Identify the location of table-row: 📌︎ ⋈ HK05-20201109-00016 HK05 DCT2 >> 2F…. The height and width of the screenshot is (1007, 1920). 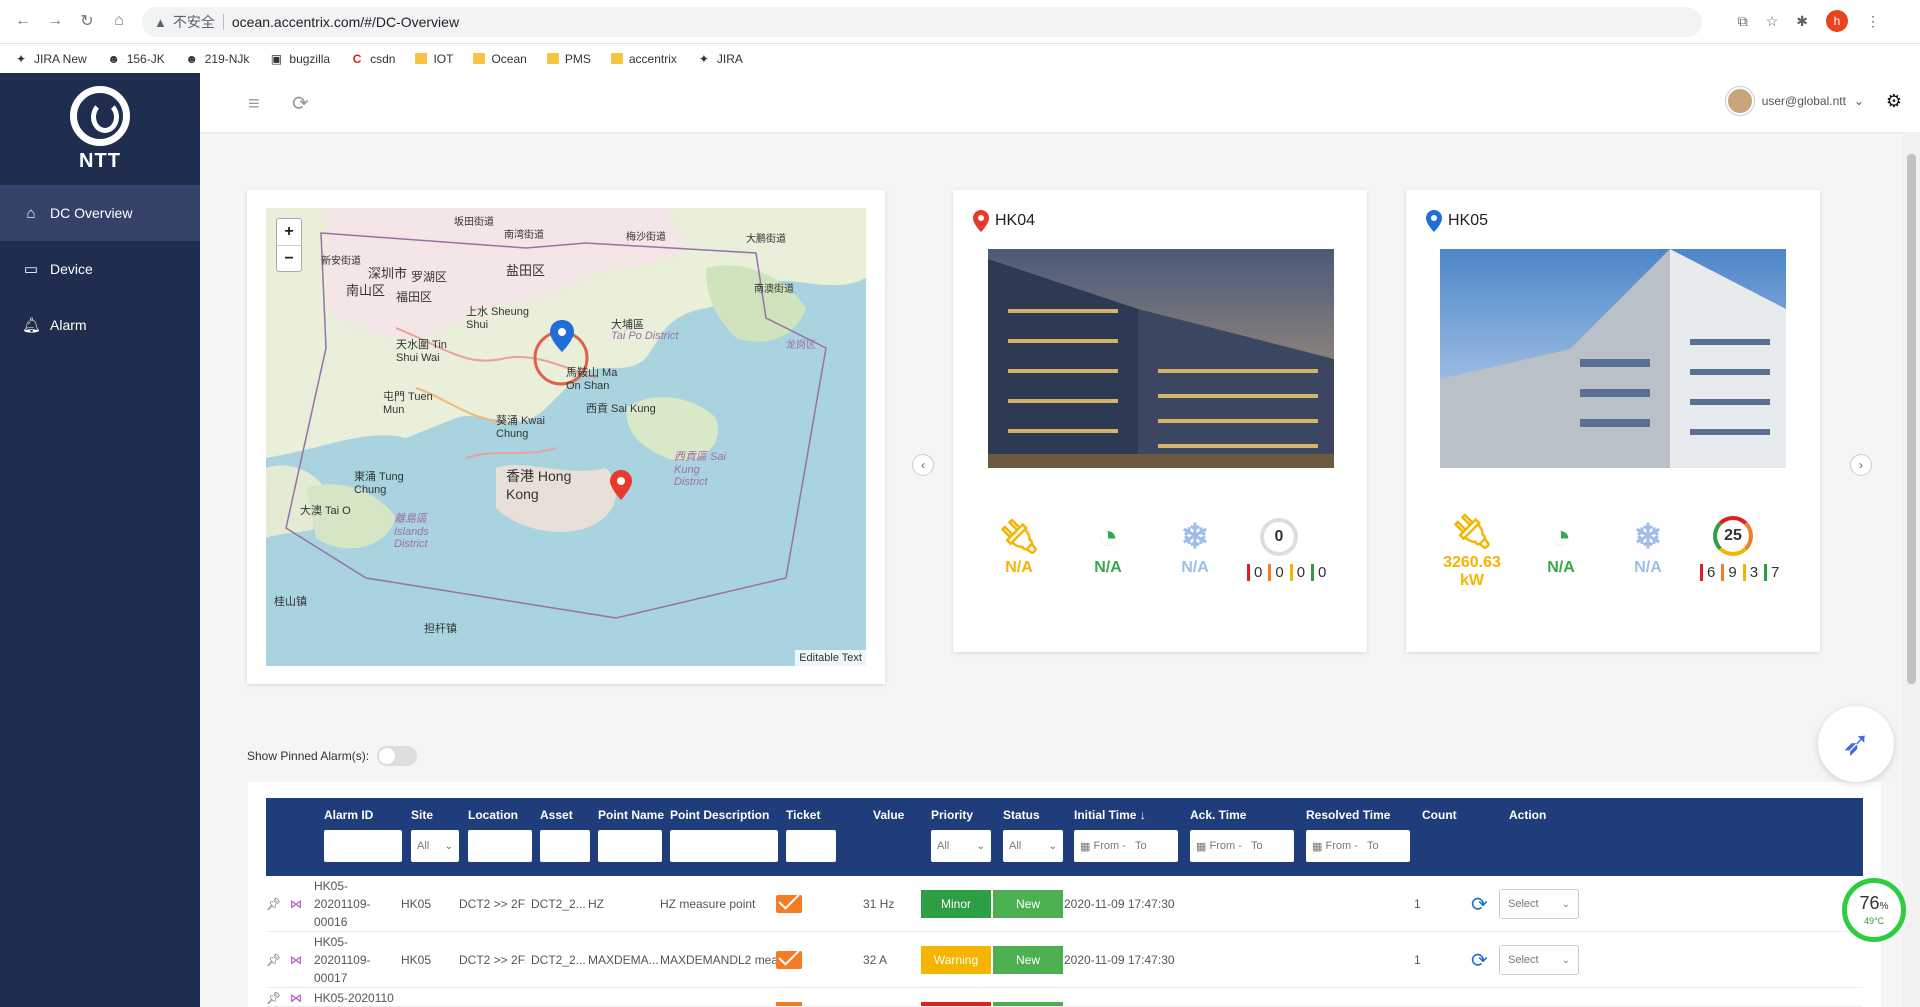
(1064, 904).